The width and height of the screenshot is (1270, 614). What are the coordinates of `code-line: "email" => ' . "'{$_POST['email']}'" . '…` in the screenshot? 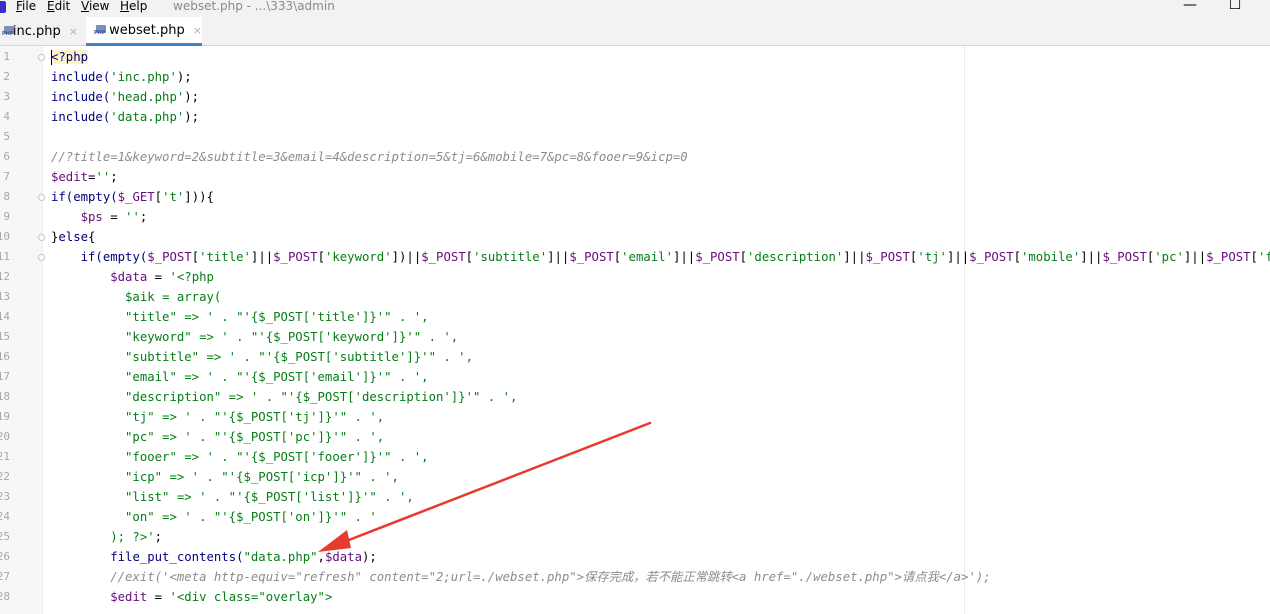 It's located at (660, 377).